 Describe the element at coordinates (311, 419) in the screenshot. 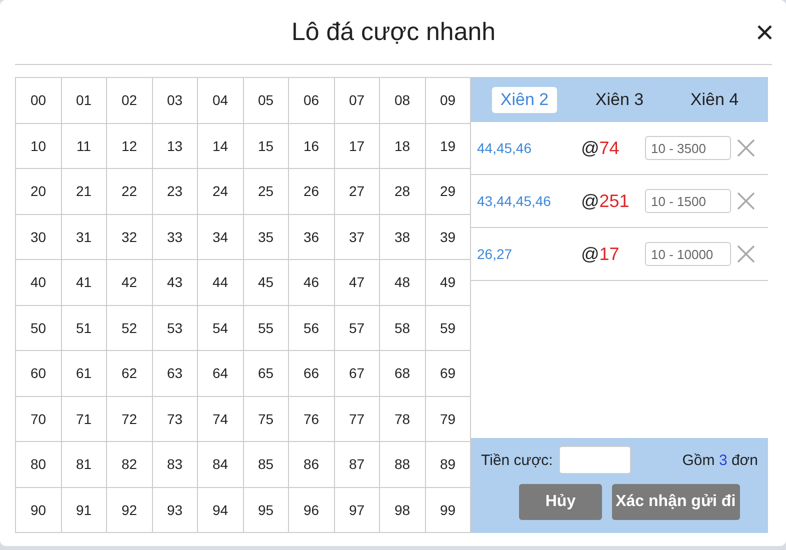

I see `number-cell: 76` at that location.